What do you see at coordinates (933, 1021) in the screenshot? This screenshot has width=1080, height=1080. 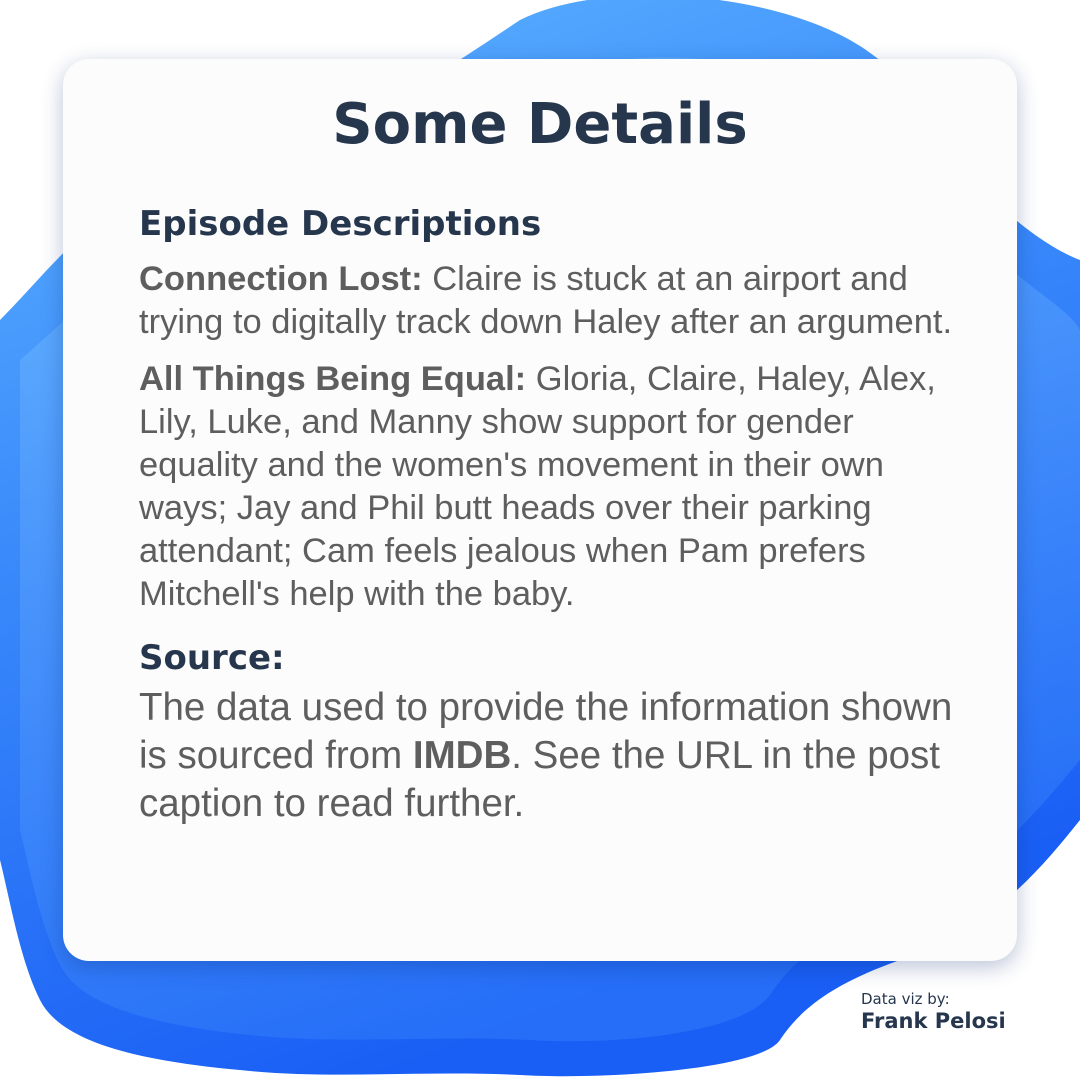 I see `credit-author-name: Frank Pelosi` at bounding box center [933, 1021].